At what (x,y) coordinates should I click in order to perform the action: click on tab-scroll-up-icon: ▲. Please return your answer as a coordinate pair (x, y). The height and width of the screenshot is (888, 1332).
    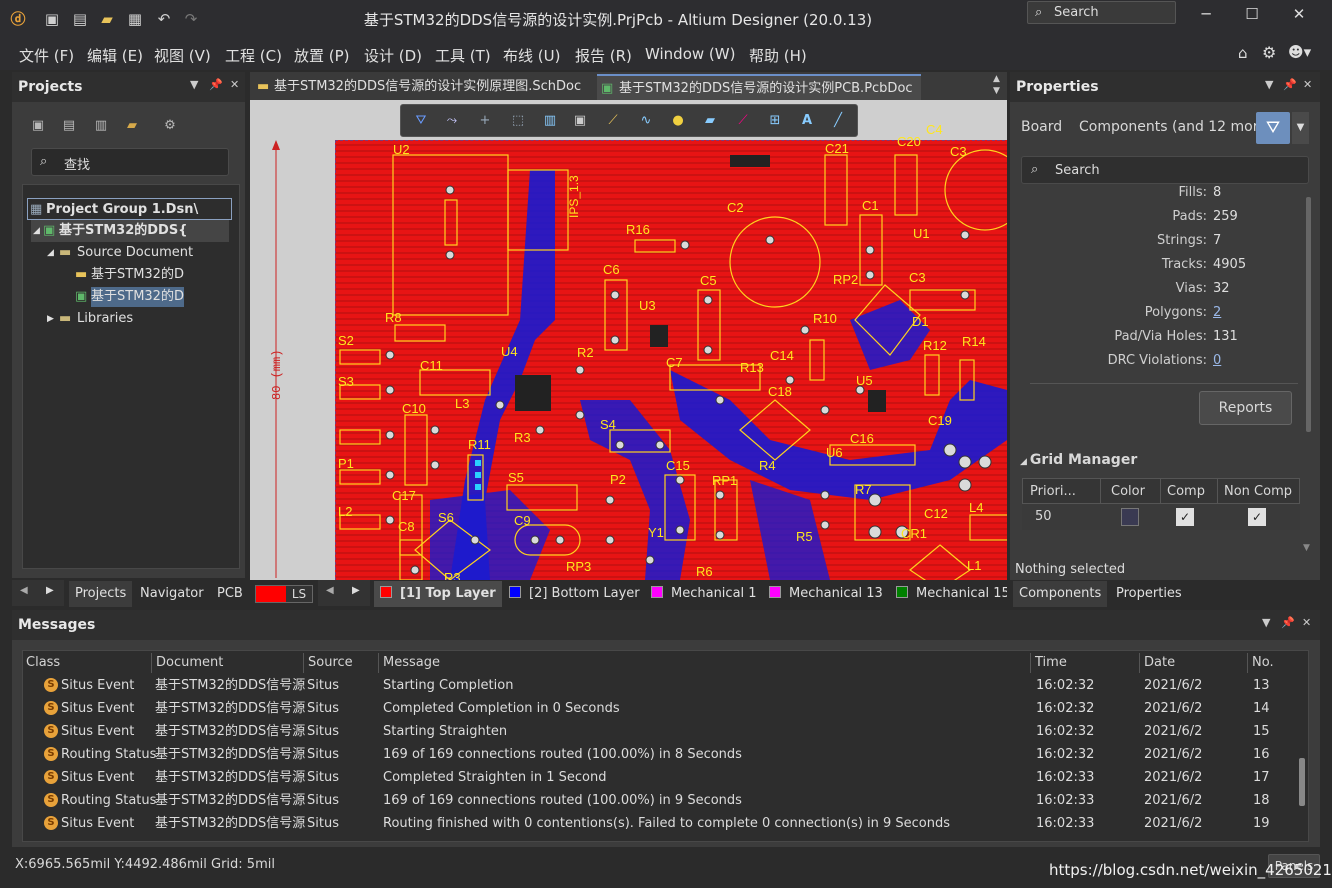
    Looking at the image, I should click on (996, 79).